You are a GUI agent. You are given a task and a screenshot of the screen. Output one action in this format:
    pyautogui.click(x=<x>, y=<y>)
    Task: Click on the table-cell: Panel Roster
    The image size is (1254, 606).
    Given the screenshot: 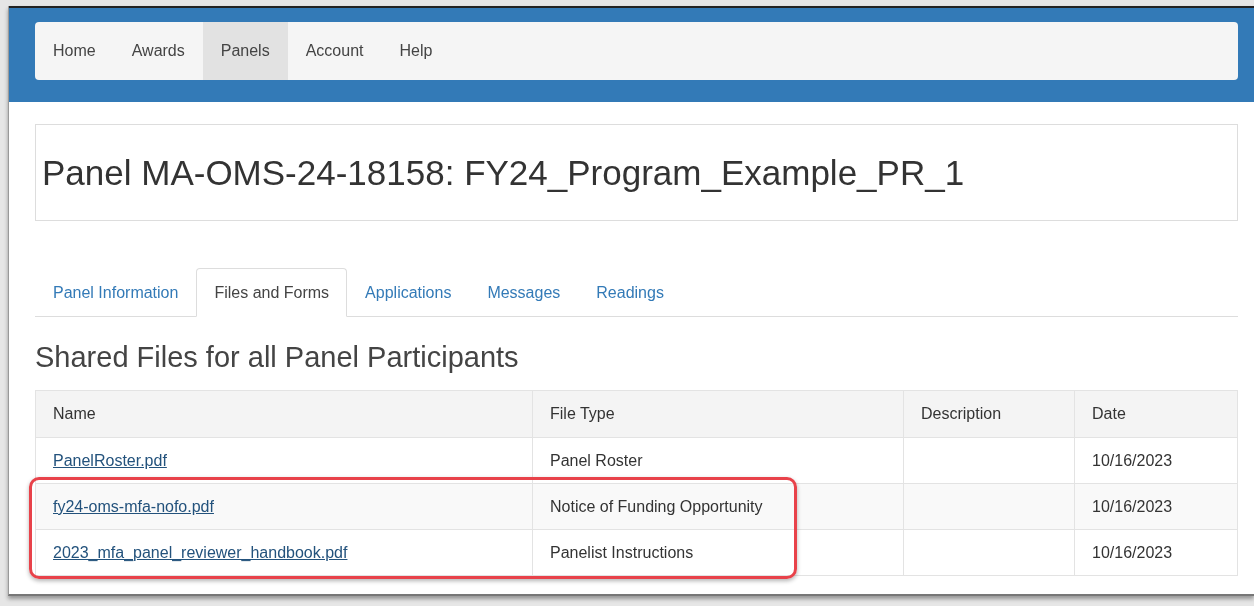 What is the action you would take?
    pyautogui.click(x=718, y=460)
    